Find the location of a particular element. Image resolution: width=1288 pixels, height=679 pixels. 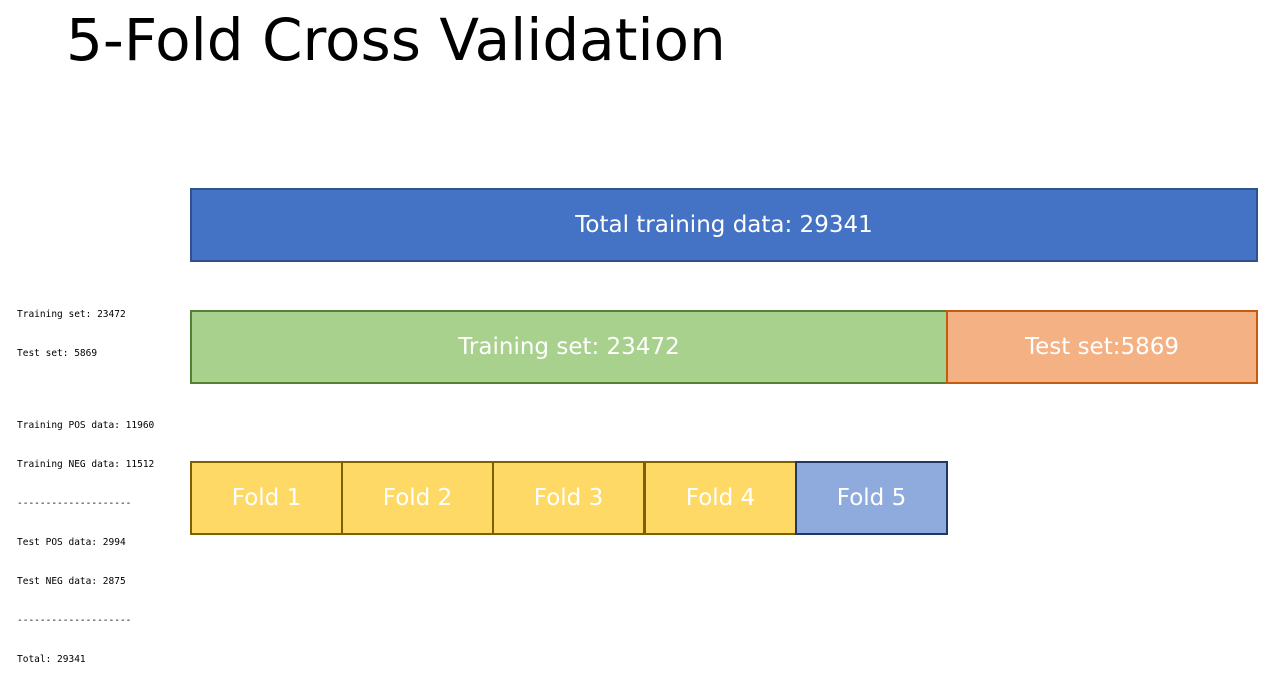

total-data-label: Total training data: 29341 is located at coordinates (724, 225).